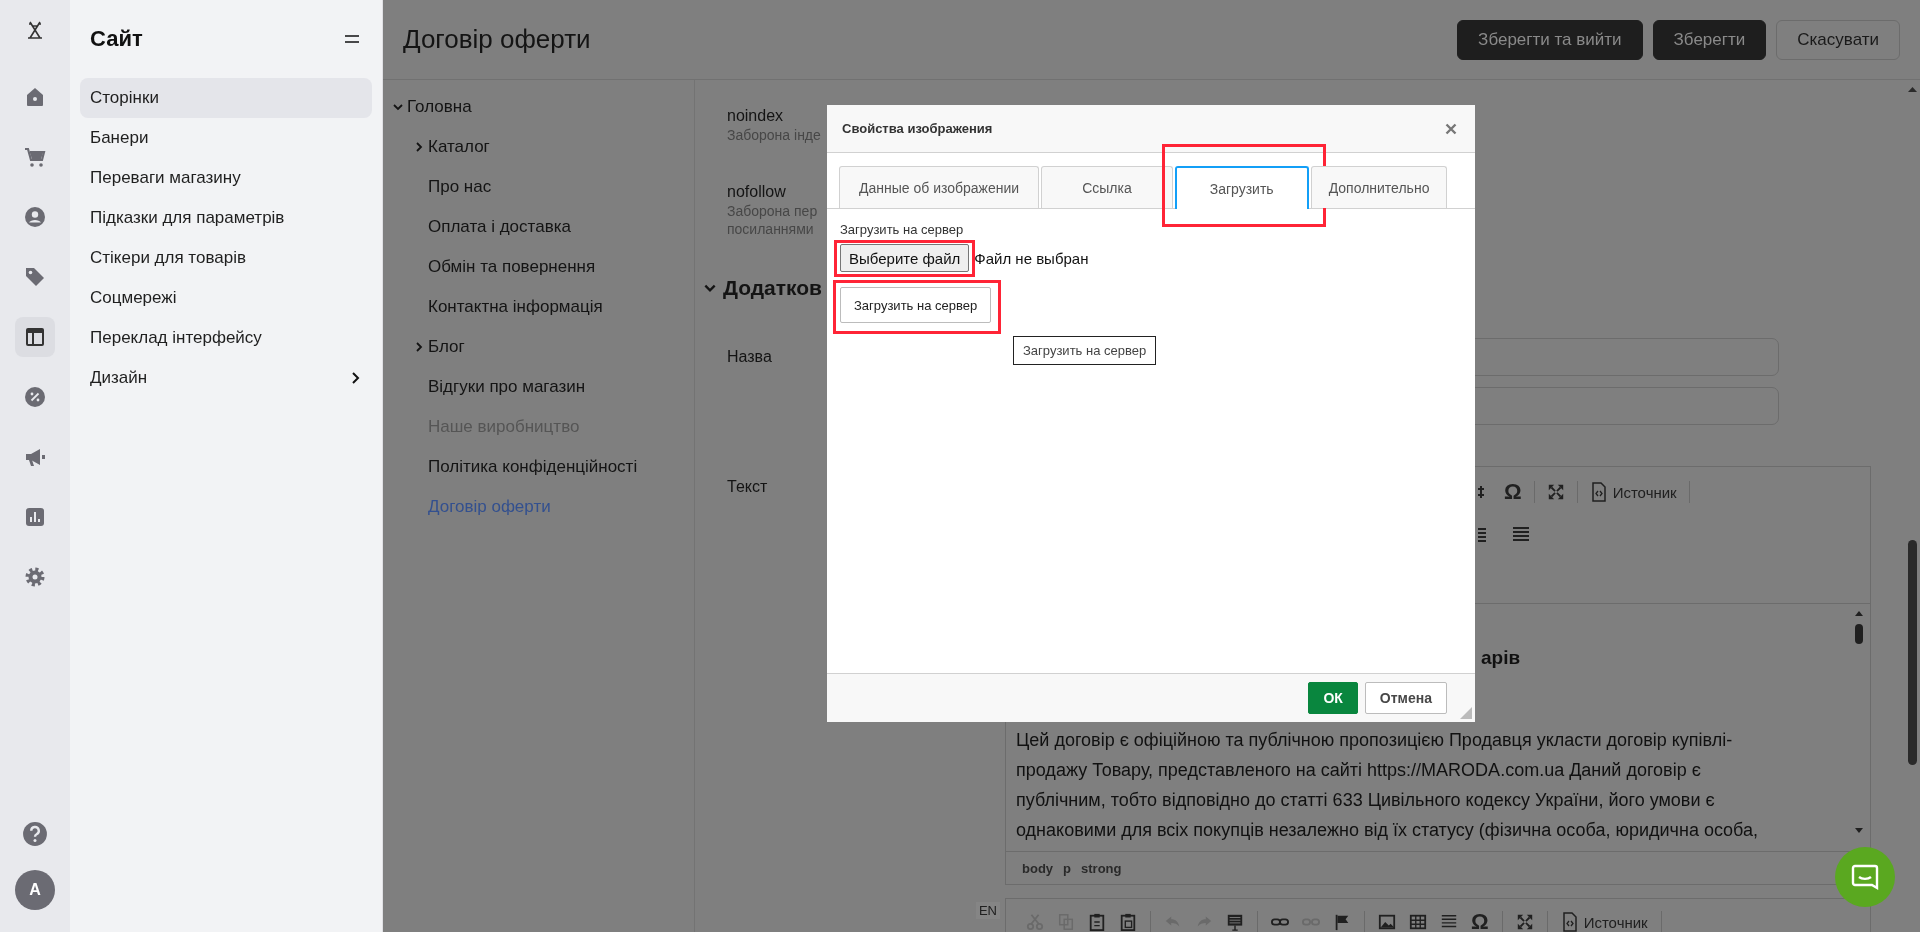 The image size is (1920, 932). I want to click on tree-item: Оплата і доставка, so click(499, 227).